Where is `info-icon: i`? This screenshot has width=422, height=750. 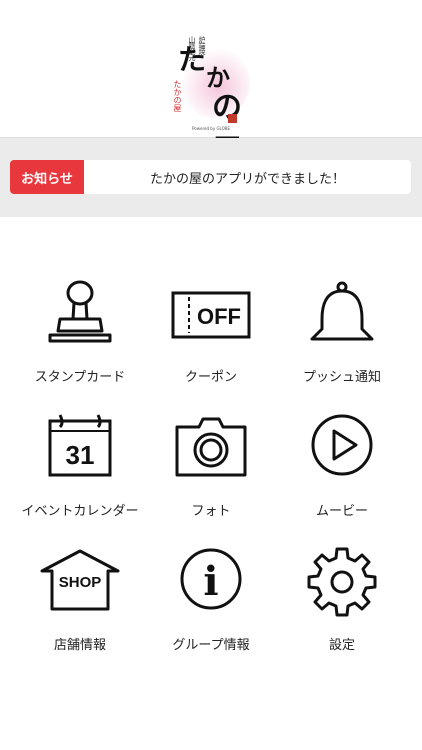 info-icon: i is located at coordinates (211, 579).